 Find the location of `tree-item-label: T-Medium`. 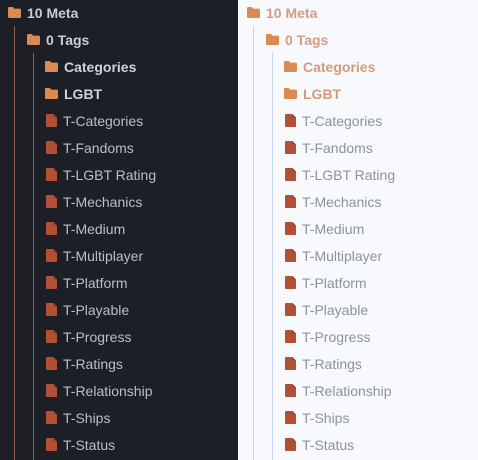

tree-item-label: T-Medium is located at coordinates (333, 228).